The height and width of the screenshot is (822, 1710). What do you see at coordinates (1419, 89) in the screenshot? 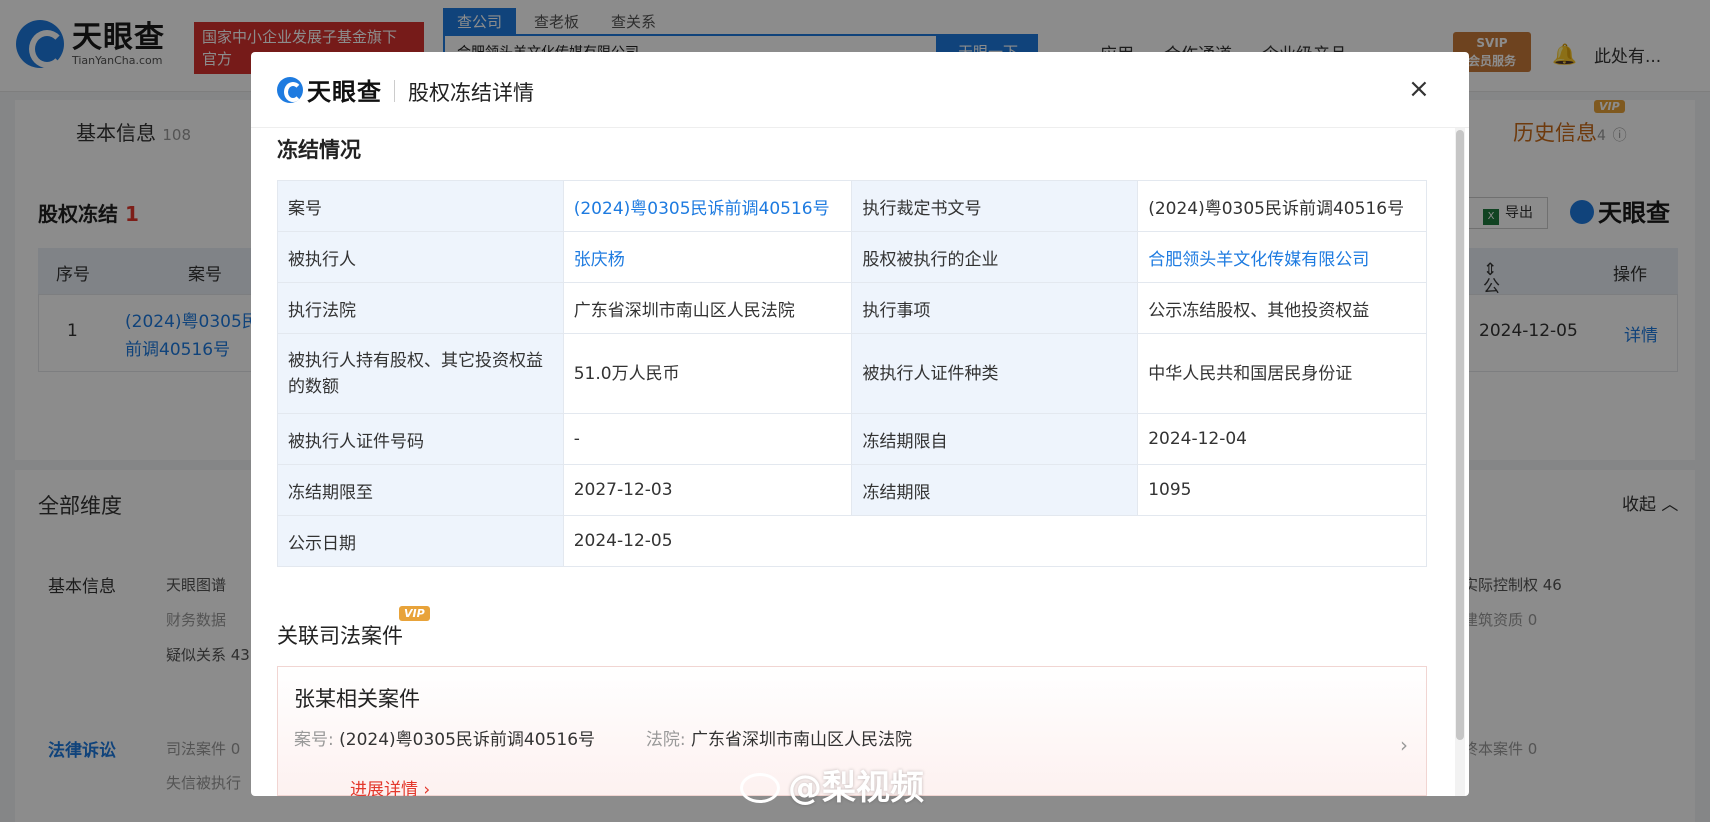
I see `close-icon: ×` at bounding box center [1419, 89].